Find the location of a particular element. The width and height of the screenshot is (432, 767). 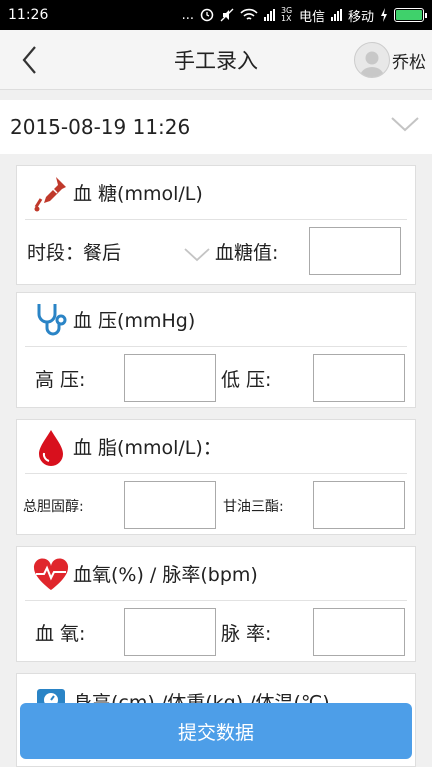

blood-lipid-body: 总胆固醇: 甘油三酯: is located at coordinates (216, 507).